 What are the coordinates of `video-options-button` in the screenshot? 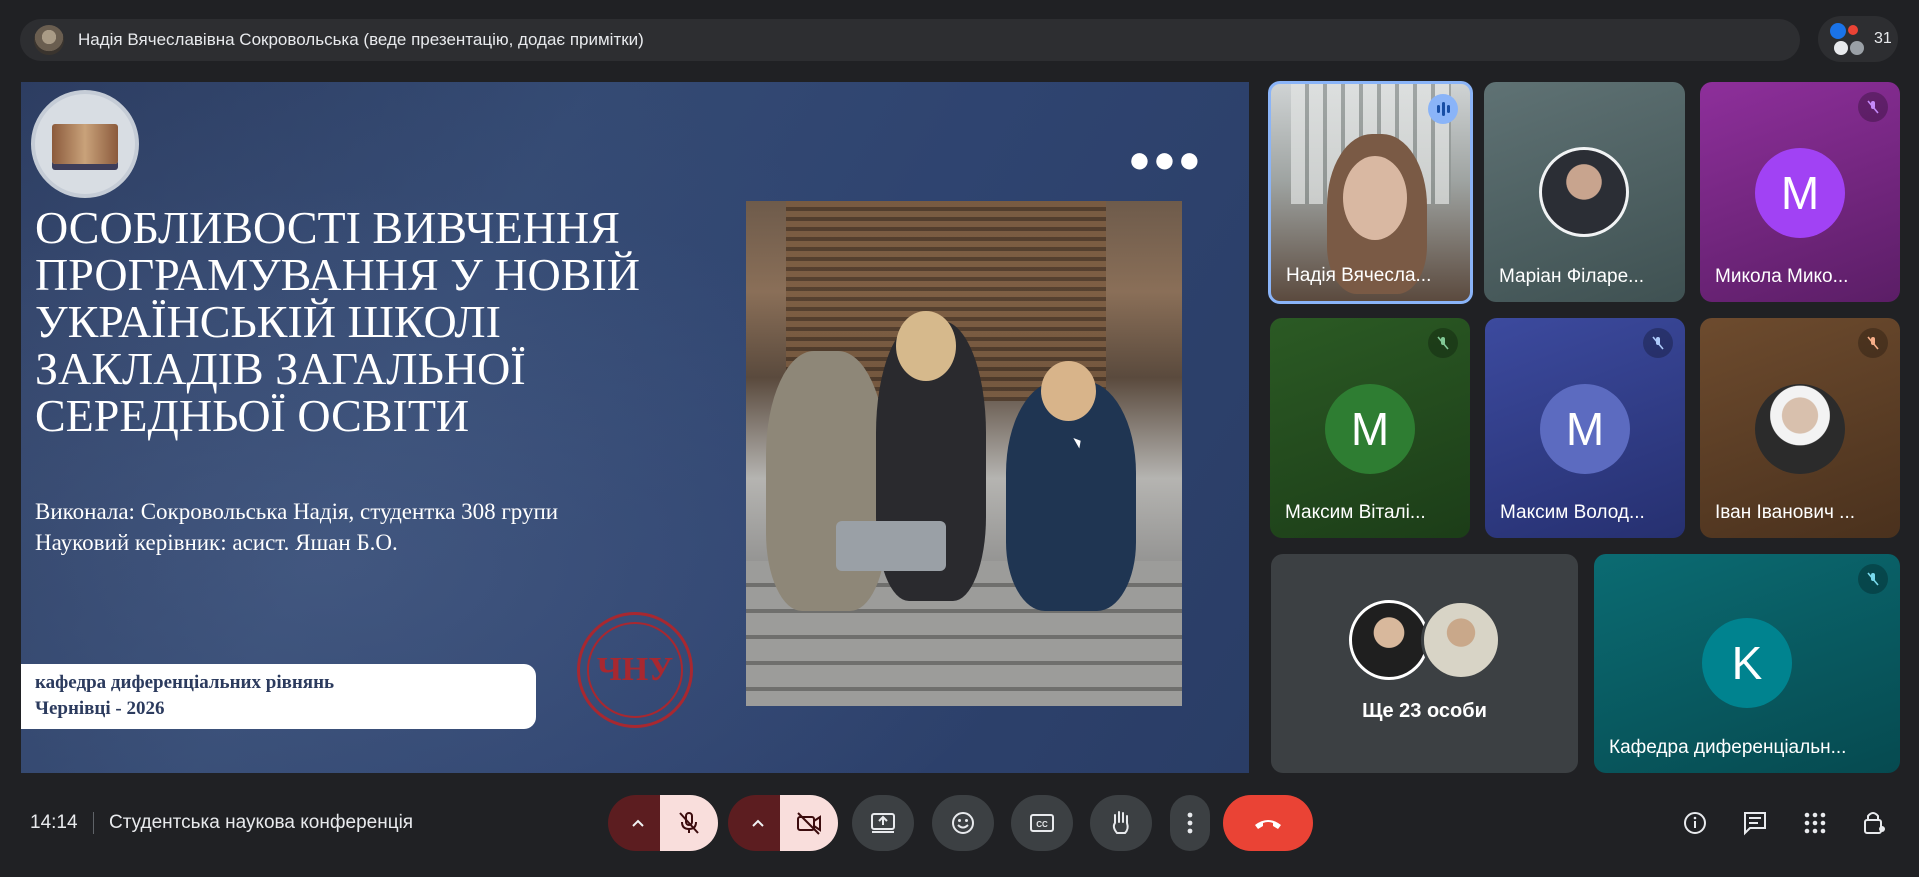 It's located at (758, 823).